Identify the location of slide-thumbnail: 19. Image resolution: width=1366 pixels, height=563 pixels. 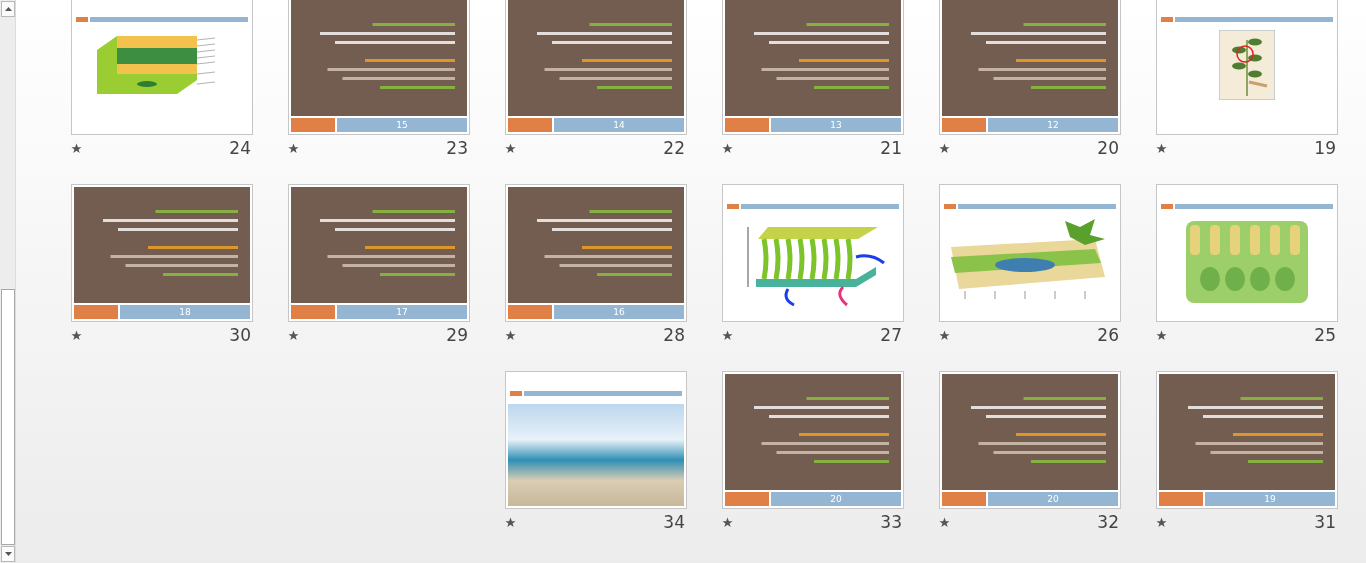
(1247, 440).